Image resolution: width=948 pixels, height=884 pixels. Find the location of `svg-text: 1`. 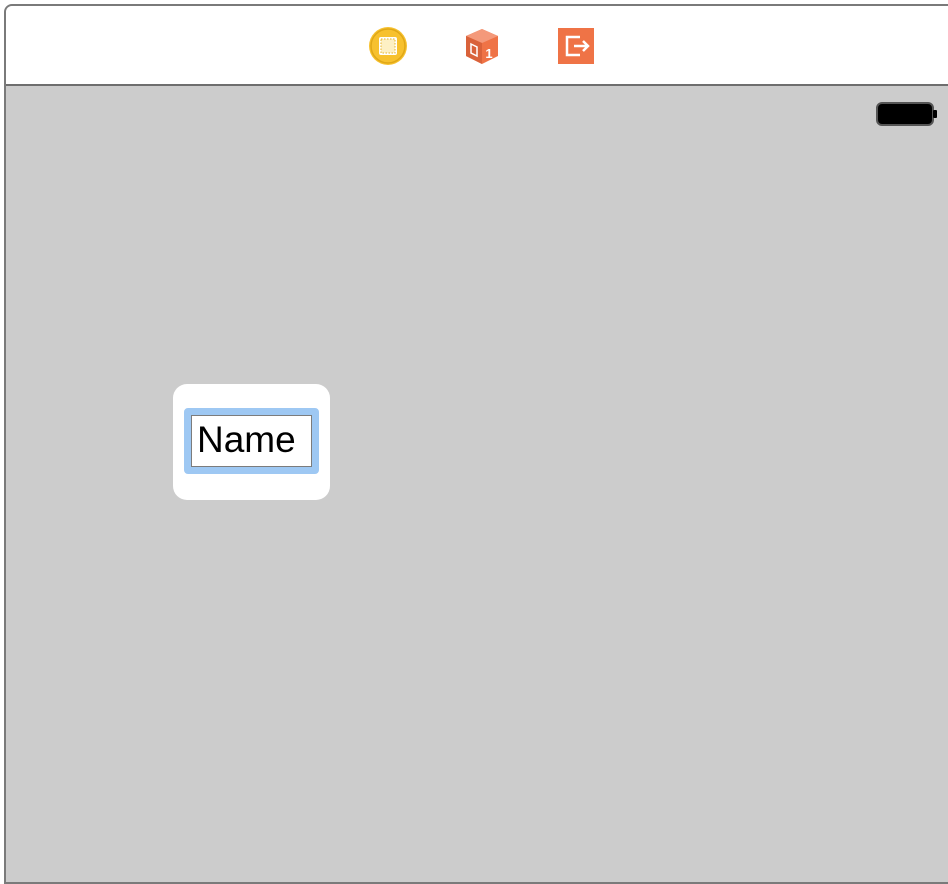

svg-text: 1 is located at coordinates (488, 53).